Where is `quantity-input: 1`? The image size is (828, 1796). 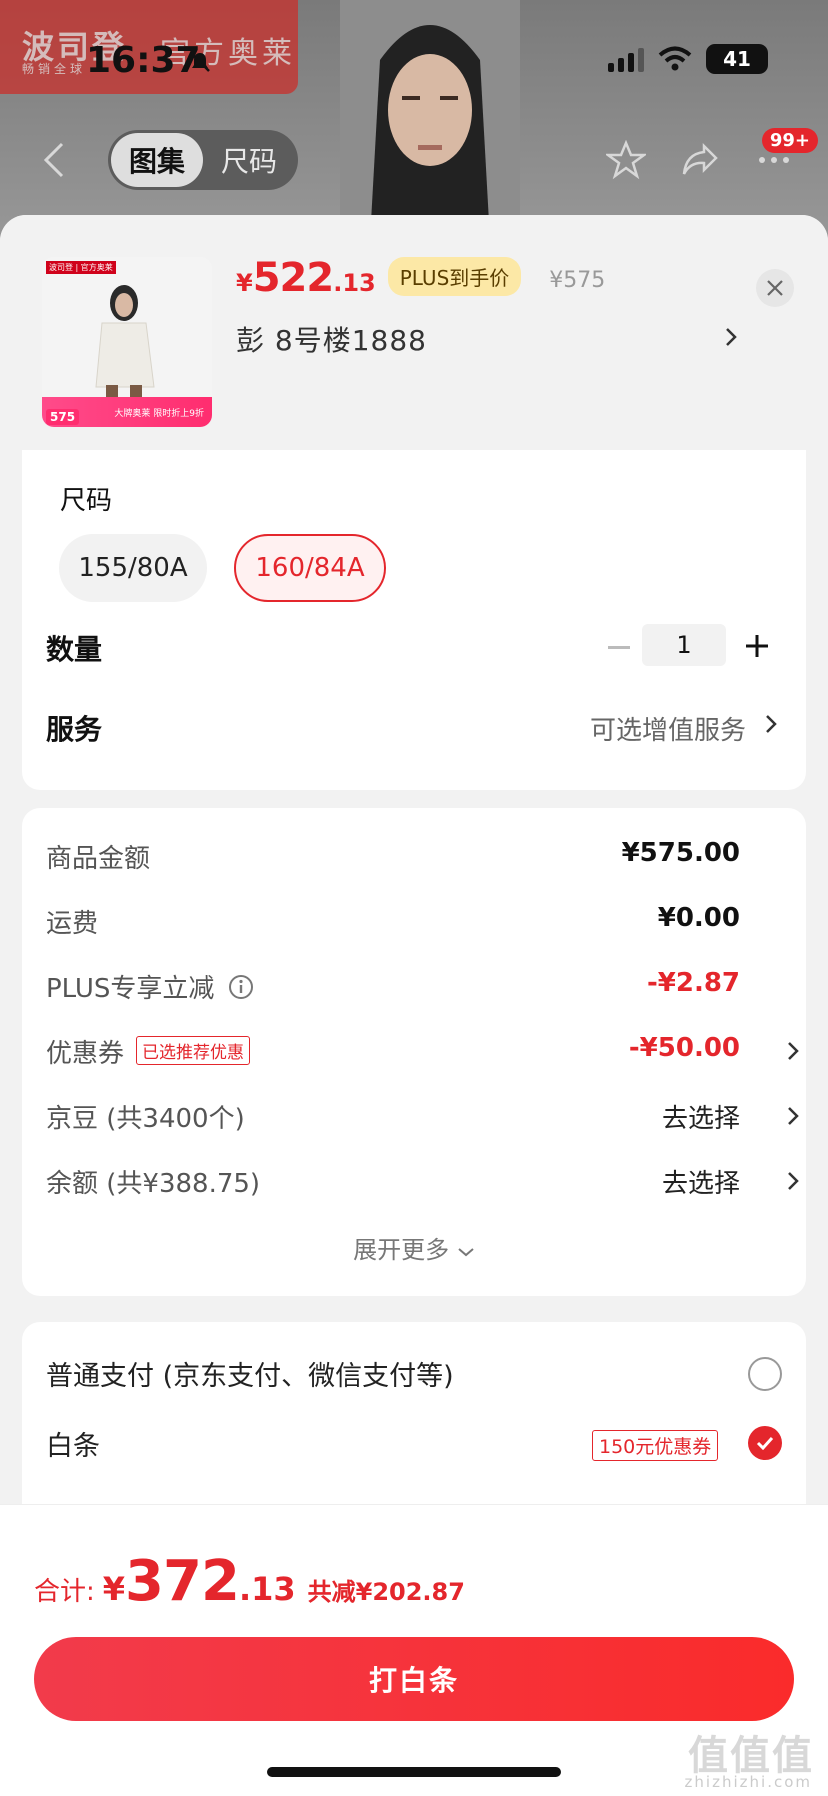 quantity-input: 1 is located at coordinates (684, 645).